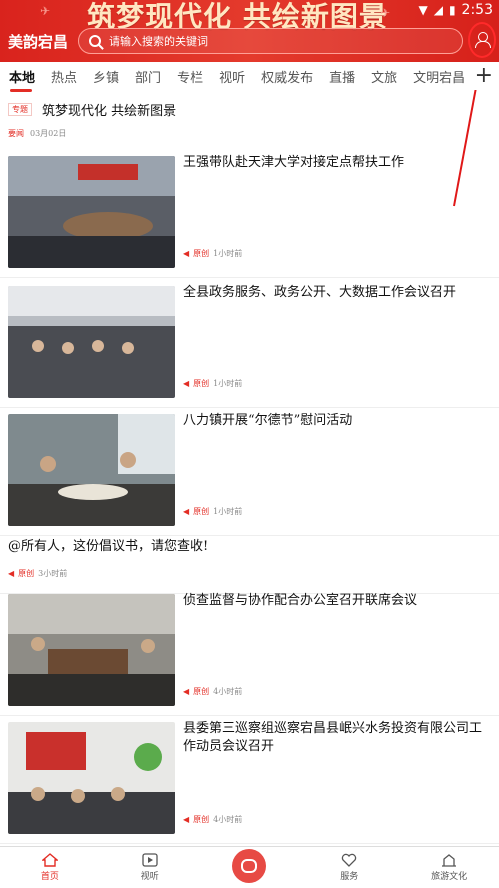  I want to click on news-title: 县委第三巡察组巡察宕昌县岷兴水务投资有限公司工作动员会议召开, so click(333, 737).